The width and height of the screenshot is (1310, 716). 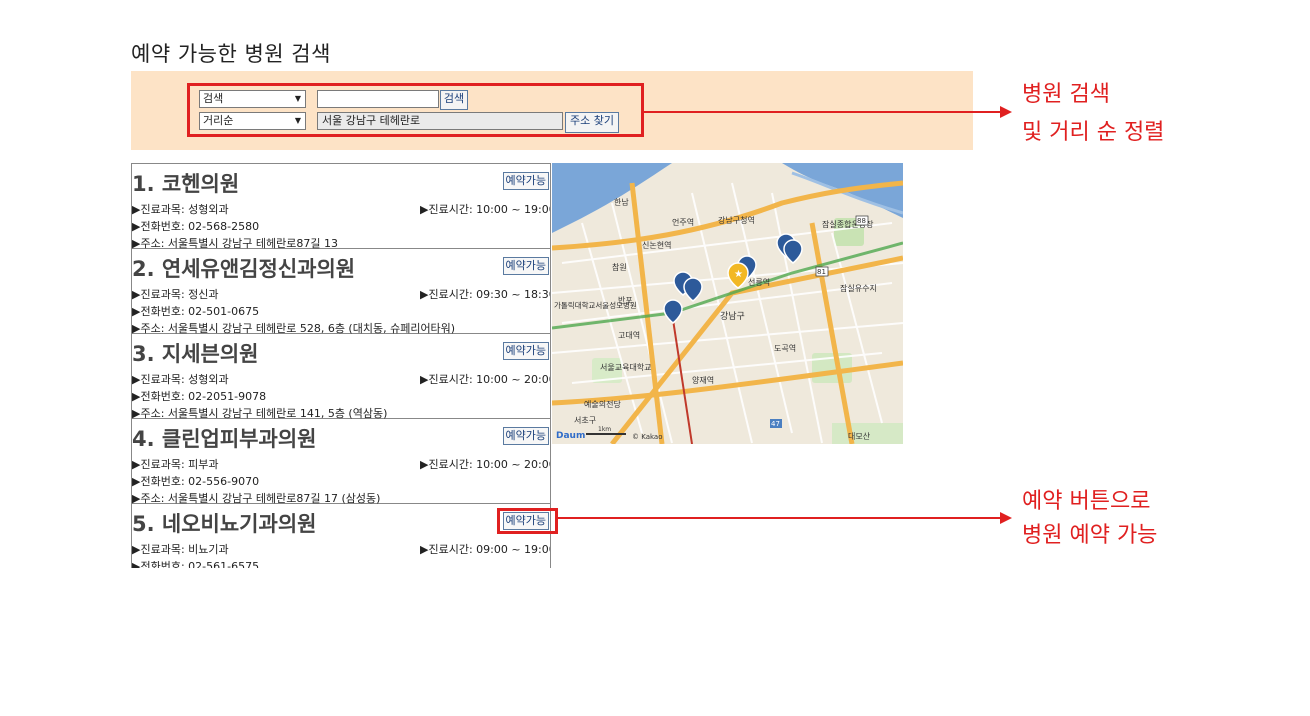 What do you see at coordinates (199, 396) in the screenshot?
I see `hospital-phone: ▶전화번호: 02-2051-9078` at bounding box center [199, 396].